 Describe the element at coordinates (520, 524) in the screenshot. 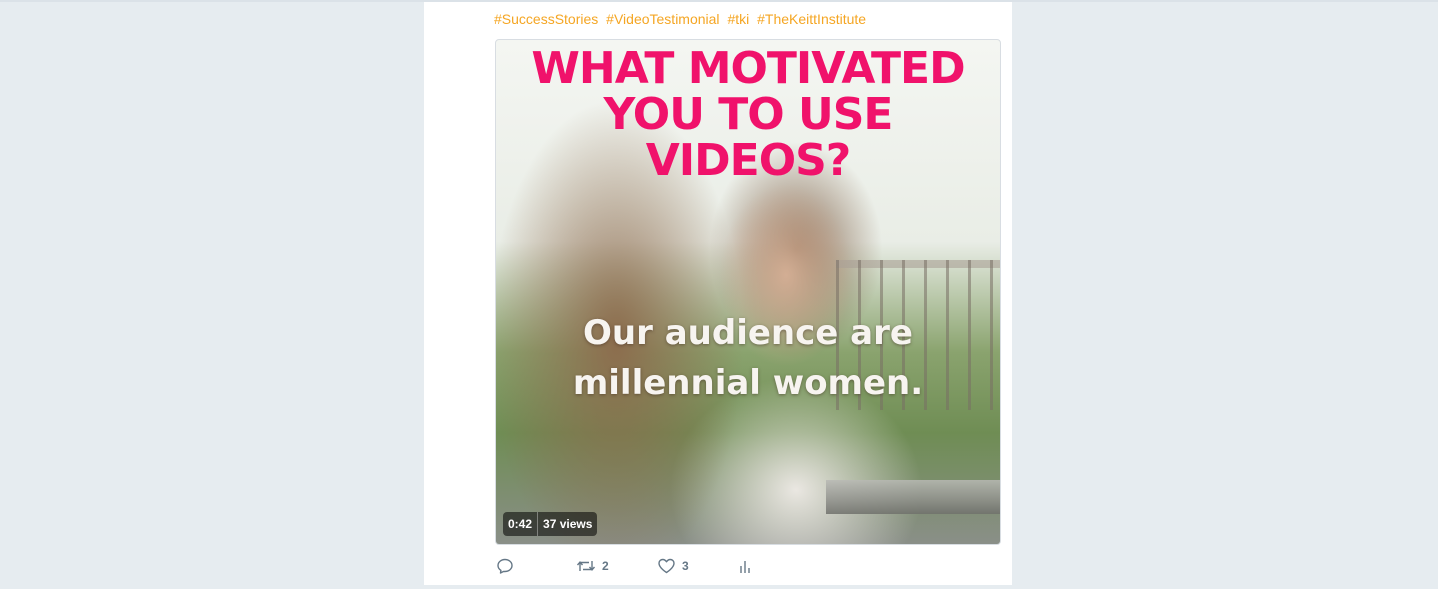

I see `video-duration: 0:42` at that location.